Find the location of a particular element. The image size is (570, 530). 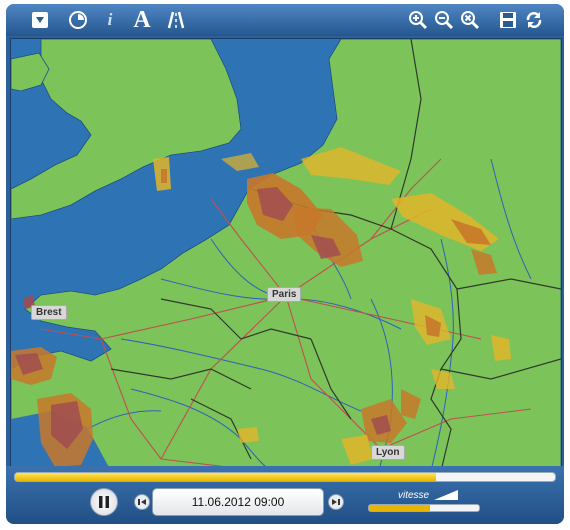

menu-dropdown-icon is located at coordinates (40, 20).